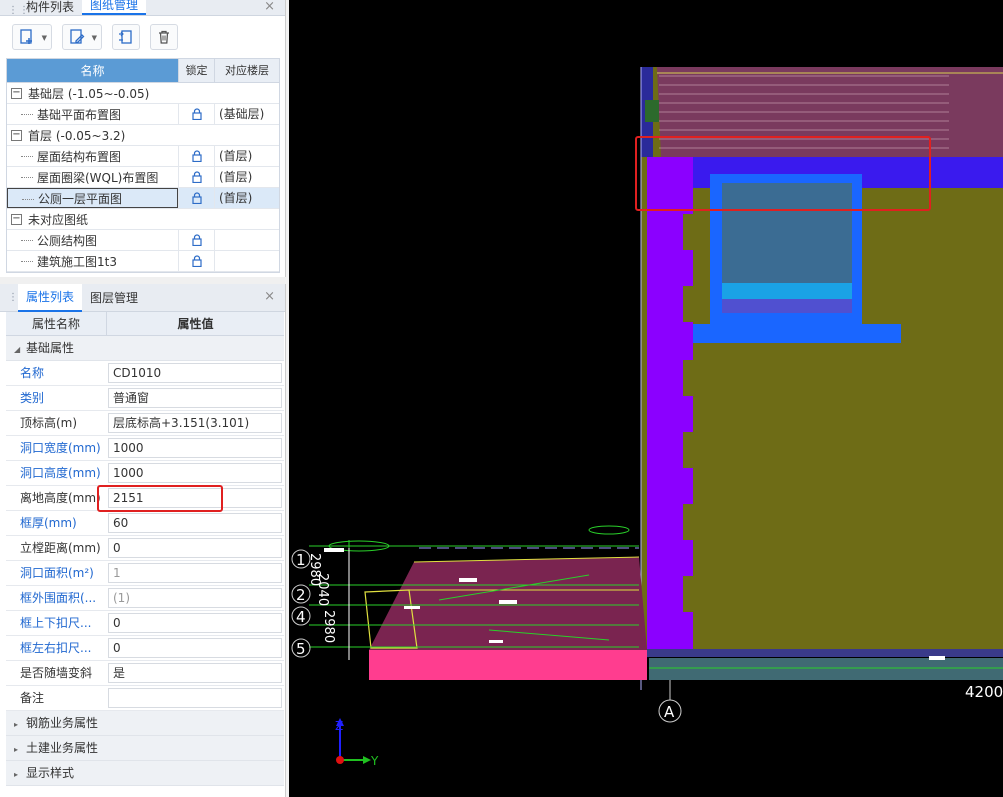 This screenshot has width=1003, height=797. I want to click on edit-drawing-button: ▼, so click(82, 37).